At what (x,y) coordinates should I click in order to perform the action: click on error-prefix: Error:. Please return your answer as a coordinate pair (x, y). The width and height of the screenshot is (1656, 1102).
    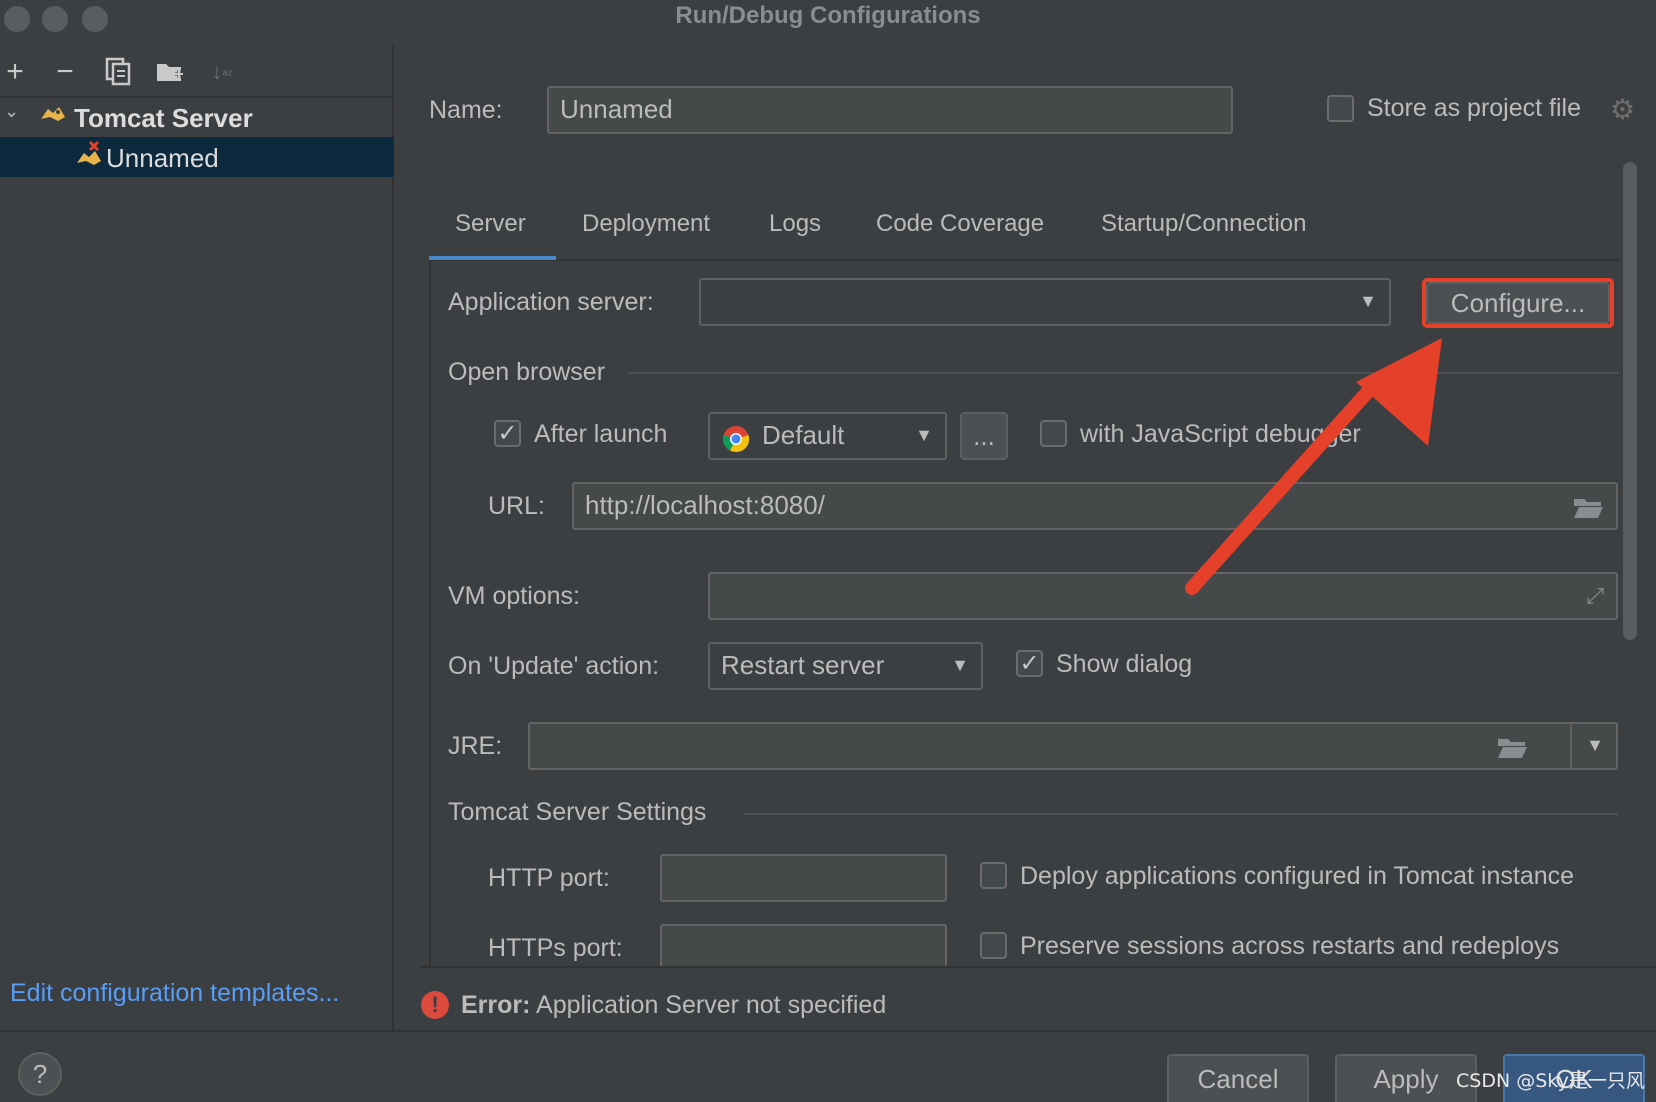
    Looking at the image, I should click on (496, 1005).